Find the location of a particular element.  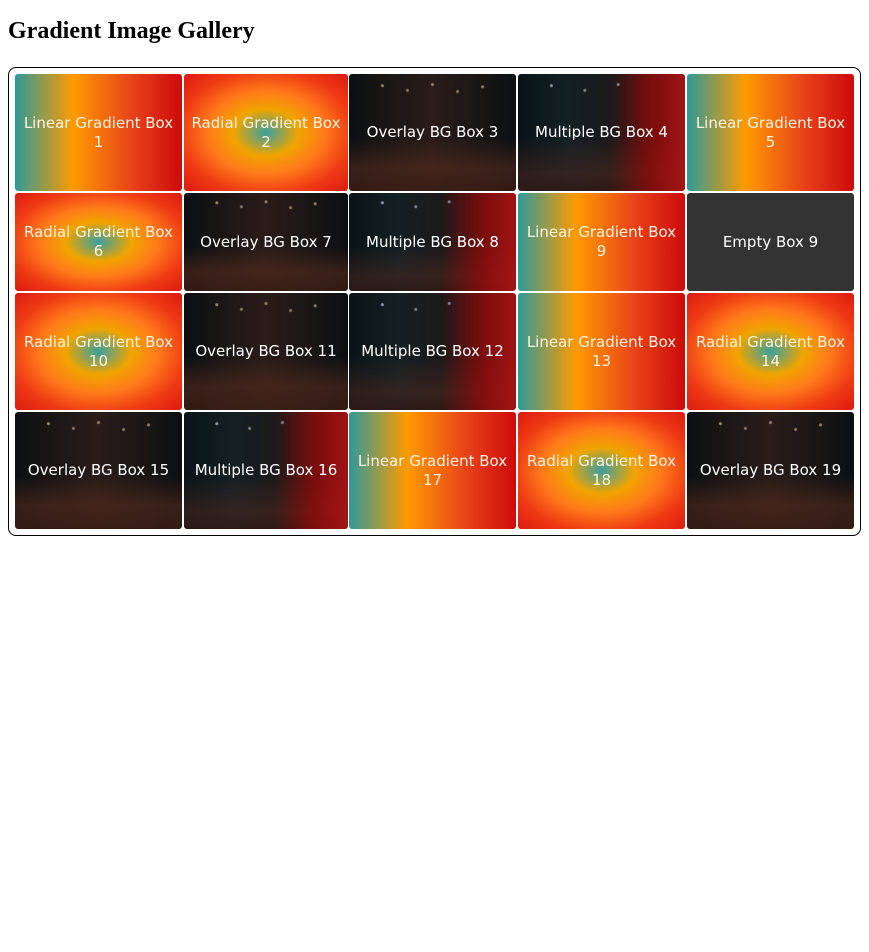

gallery-box: Linear Gradient Box 5 is located at coordinates (770, 132).